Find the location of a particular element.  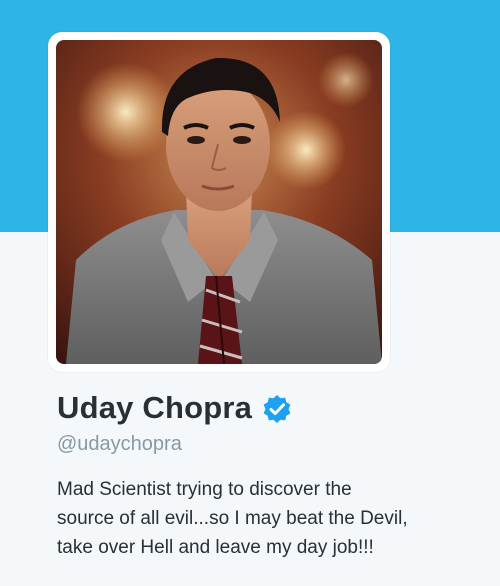

bio-line: take over Hell and leave my day job!!! is located at coordinates (215, 547).